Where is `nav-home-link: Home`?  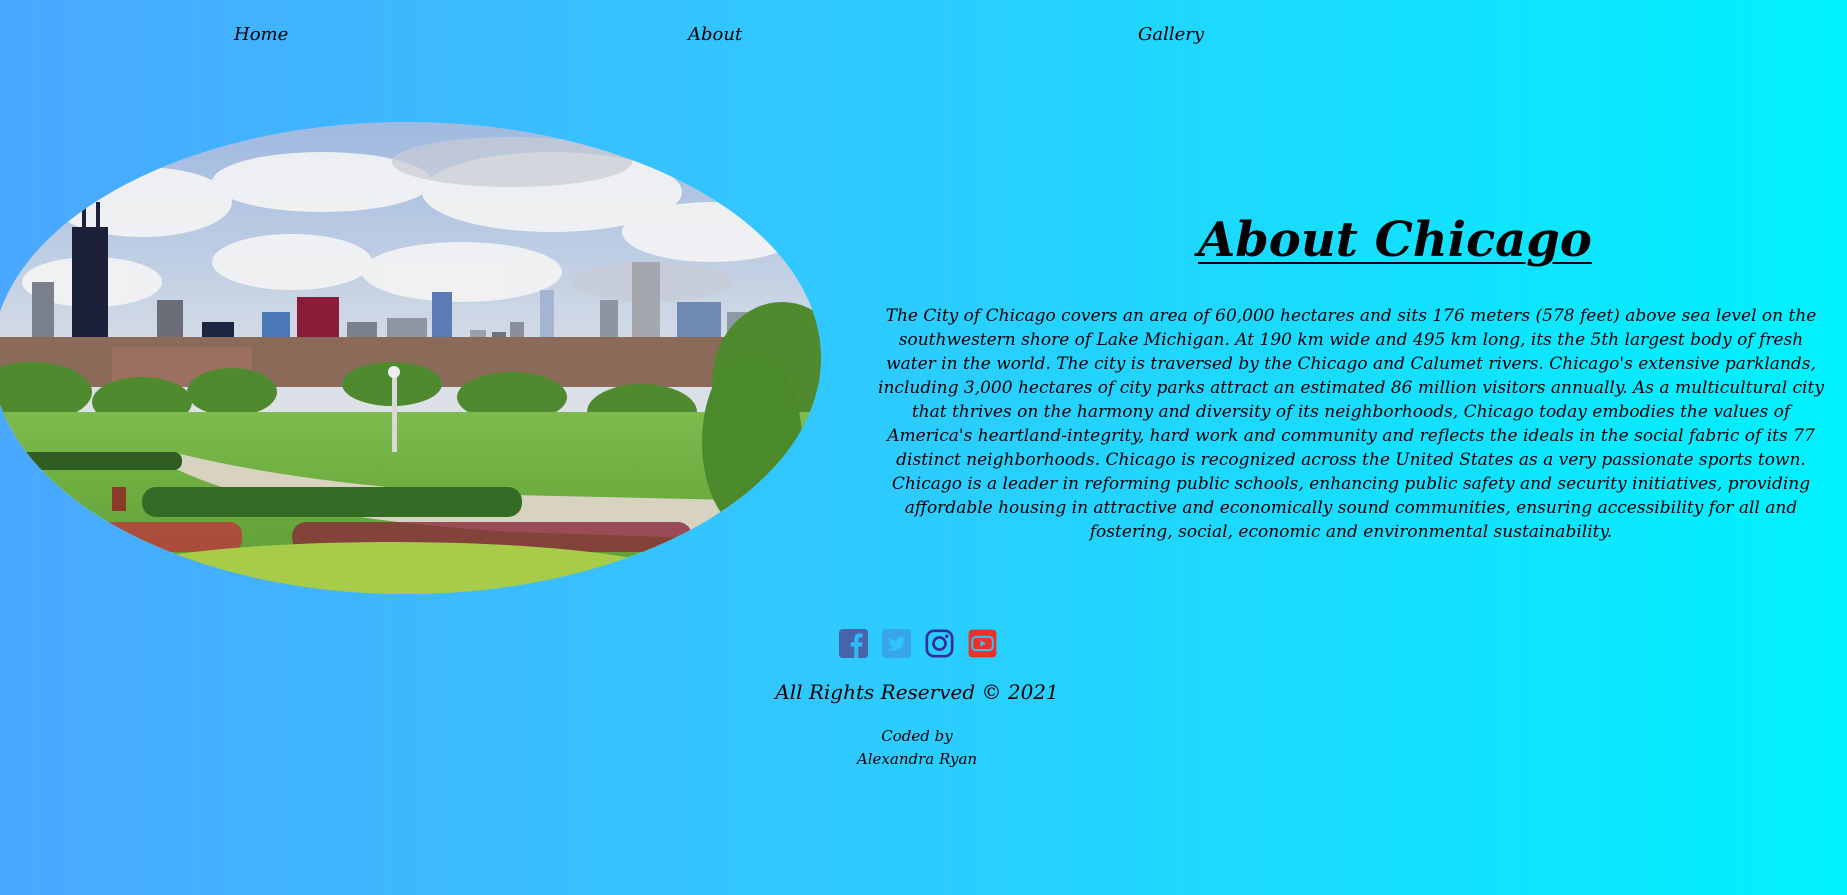 nav-home-link: Home is located at coordinates (261, 34).